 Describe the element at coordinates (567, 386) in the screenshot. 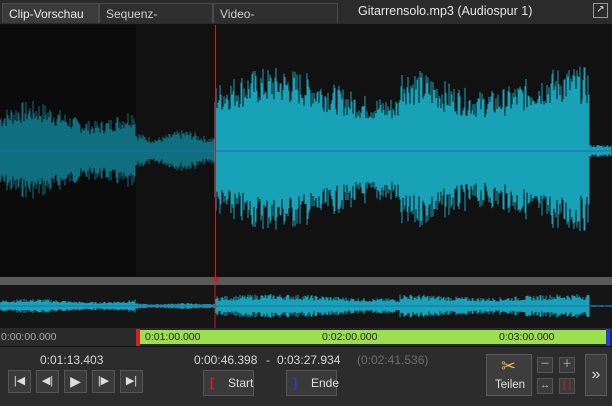

I see `zoom-selection-icon: [ ]` at that location.